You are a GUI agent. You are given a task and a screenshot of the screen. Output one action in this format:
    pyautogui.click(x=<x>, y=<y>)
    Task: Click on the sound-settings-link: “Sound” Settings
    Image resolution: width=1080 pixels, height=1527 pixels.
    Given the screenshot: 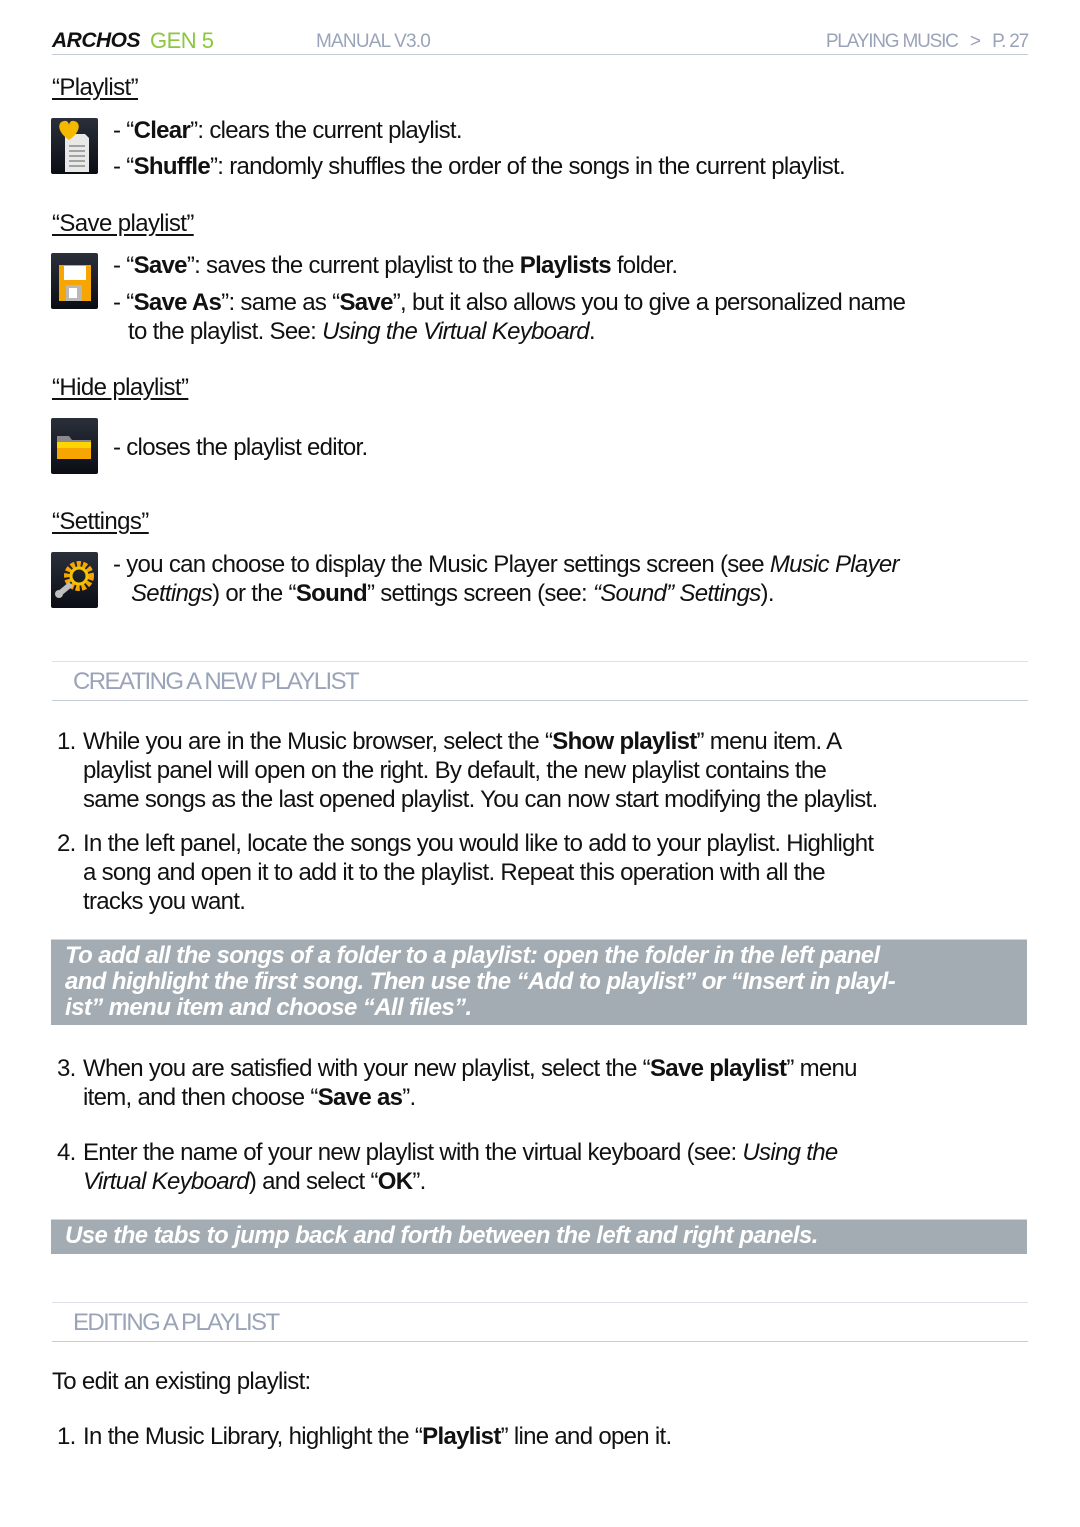 What is the action you would take?
    pyautogui.click(x=677, y=593)
    